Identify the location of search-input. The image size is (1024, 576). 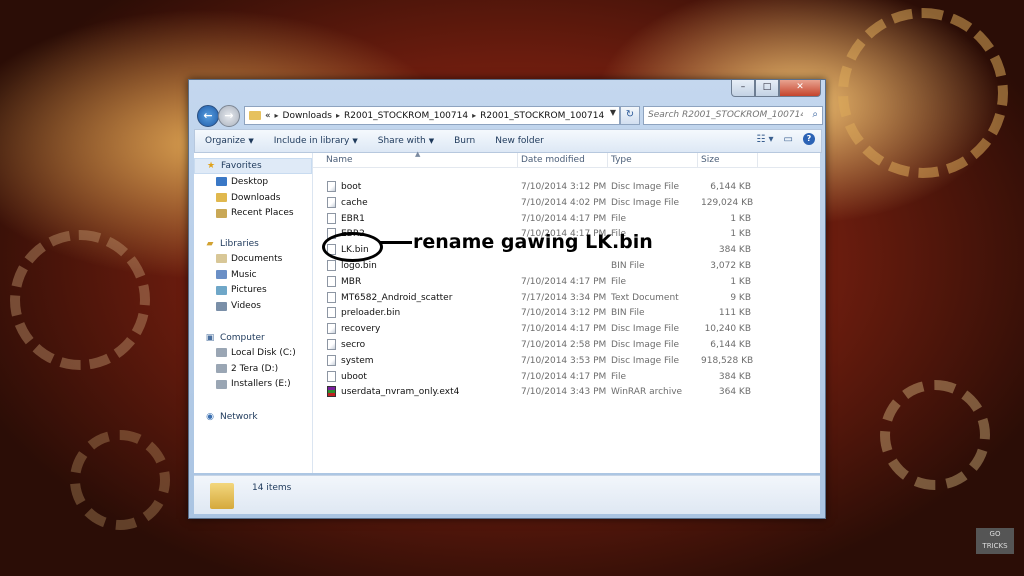
(723, 114).